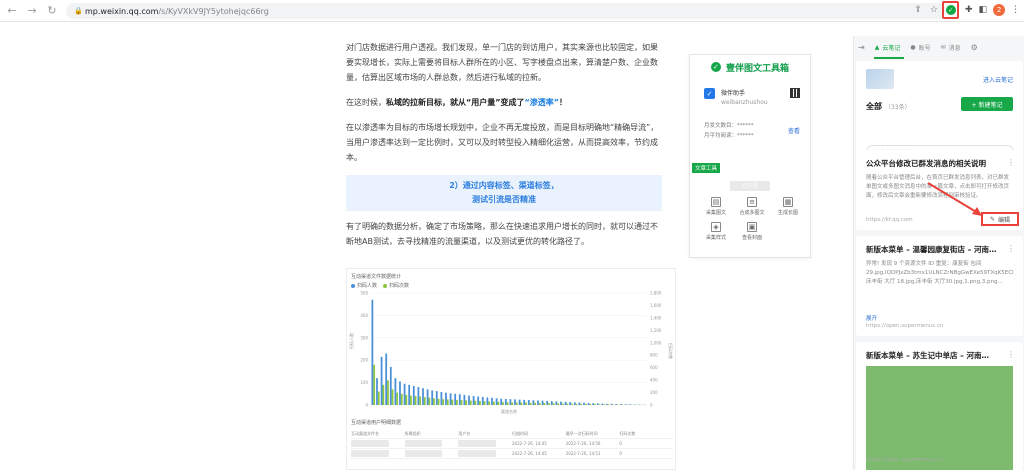 The image size is (1024, 470). What do you see at coordinates (987, 104) in the screenshot?
I see `new-note-button: + 新建笔记` at bounding box center [987, 104].